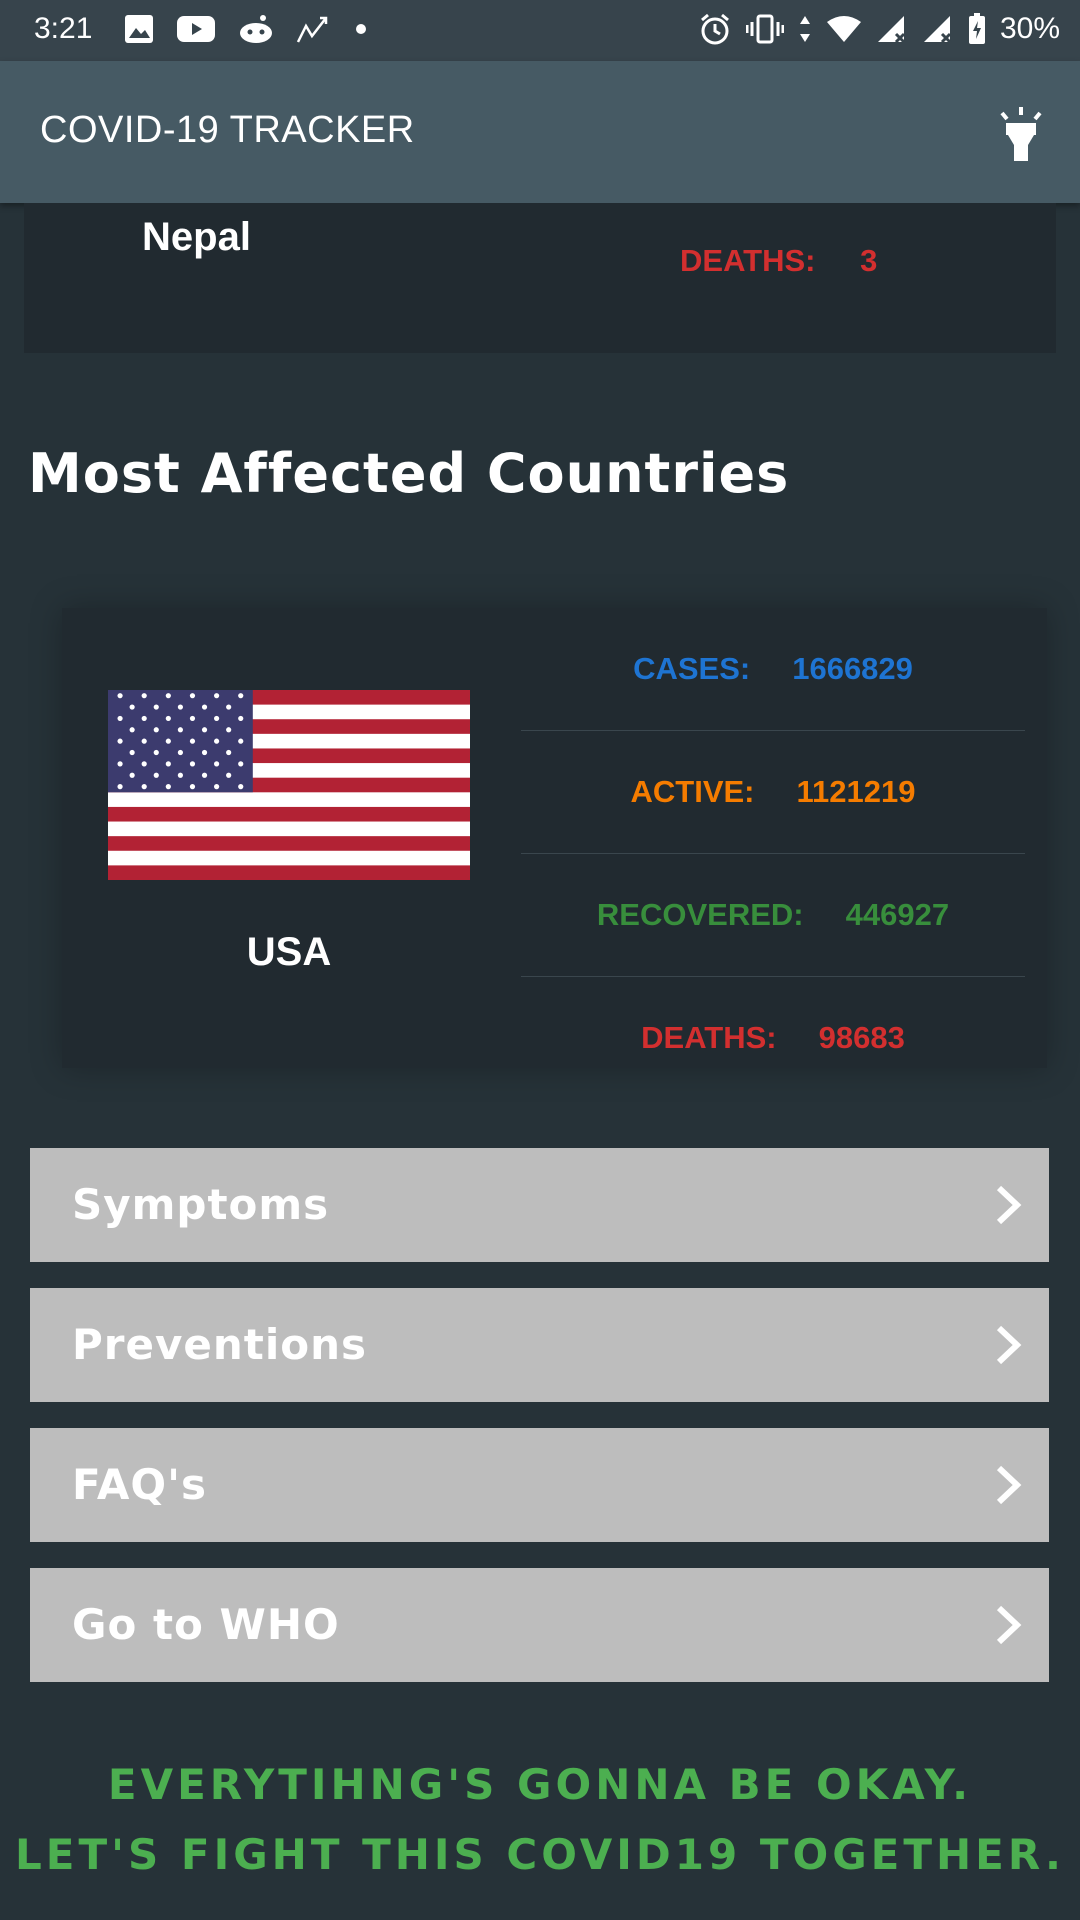  Describe the element at coordinates (409, 473) in the screenshot. I see `section-title: Most Affected Countries` at that location.